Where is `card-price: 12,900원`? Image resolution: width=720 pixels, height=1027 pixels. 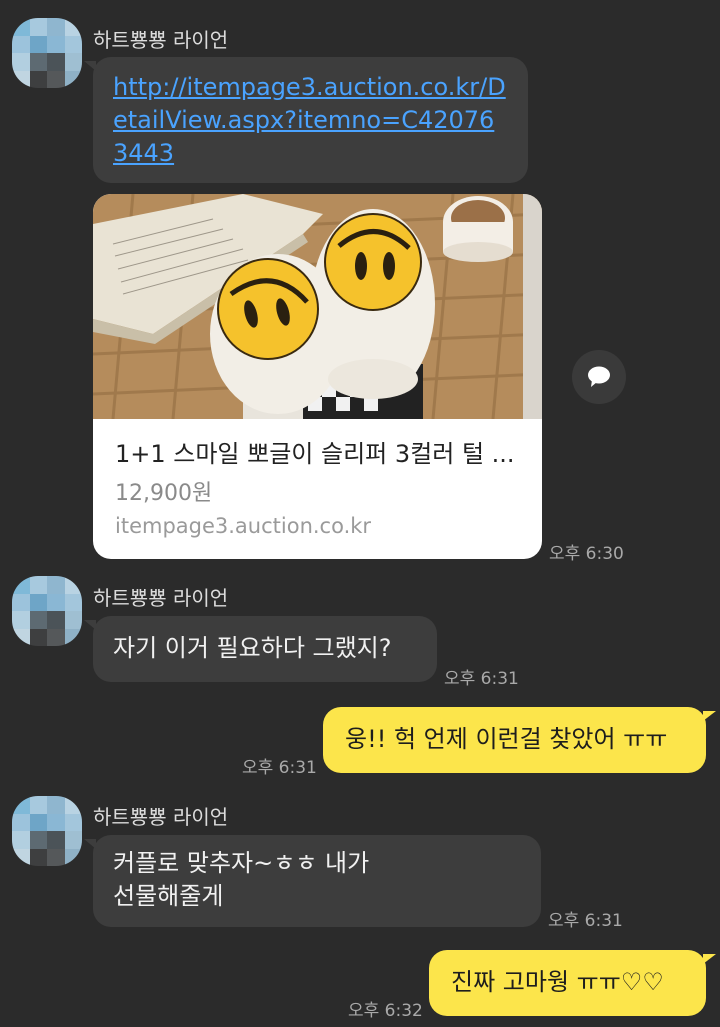 card-price: 12,900원 is located at coordinates (164, 493).